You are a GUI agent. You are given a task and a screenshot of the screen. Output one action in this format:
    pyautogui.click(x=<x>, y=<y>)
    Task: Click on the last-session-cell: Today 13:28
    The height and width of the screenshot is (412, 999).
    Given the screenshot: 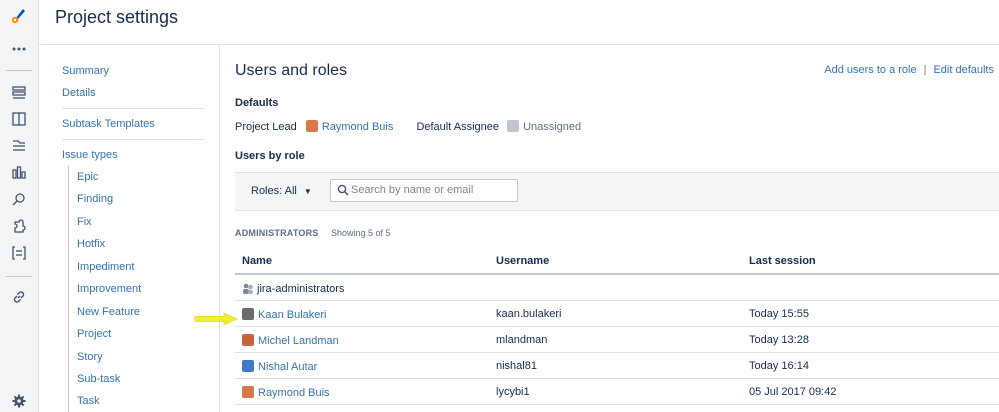 What is the action you would take?
    pyautogui.click(x=779, y=340)
    